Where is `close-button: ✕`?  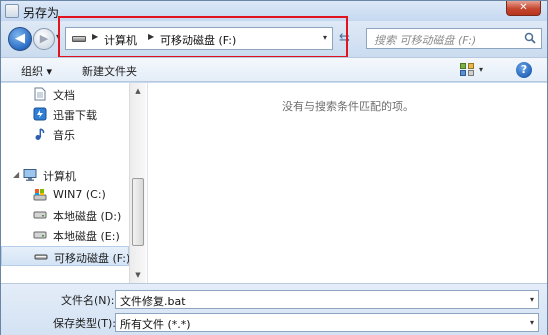 close-button: ✕ is located at coordinates (523, 8).